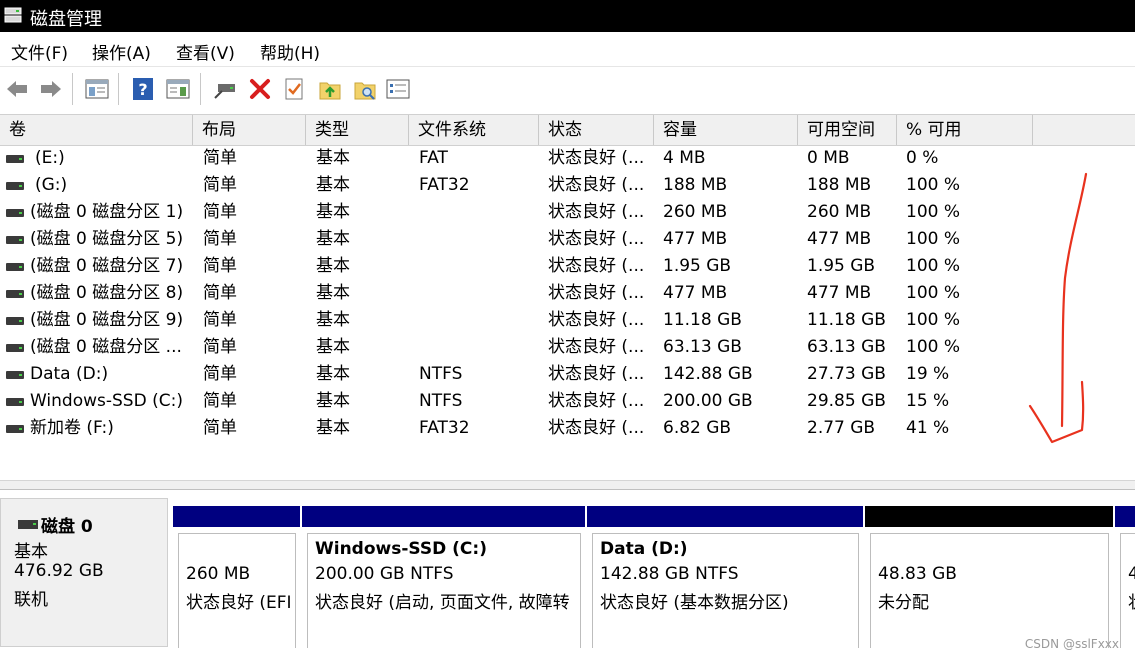 This screenshot has width=1135, height=659. Describe the element at coordinates (839, 185) in the screenshot. I see `table-cell: 188 MB` at that location.